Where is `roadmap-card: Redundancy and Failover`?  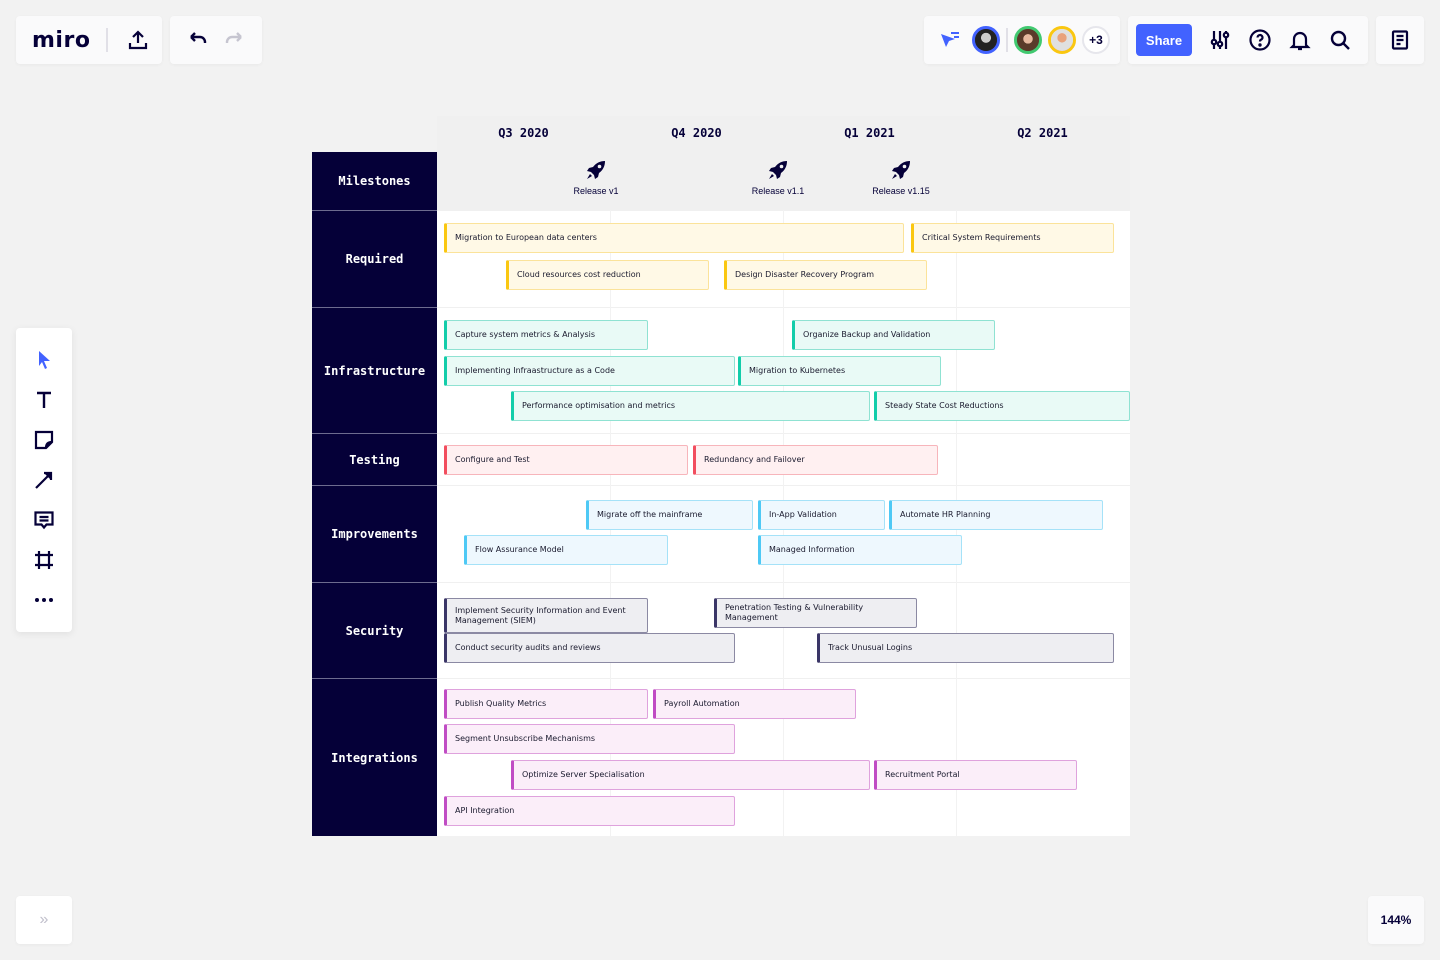 roadmap-card: Redundancy and Failover is located at coordinates (815, 460).